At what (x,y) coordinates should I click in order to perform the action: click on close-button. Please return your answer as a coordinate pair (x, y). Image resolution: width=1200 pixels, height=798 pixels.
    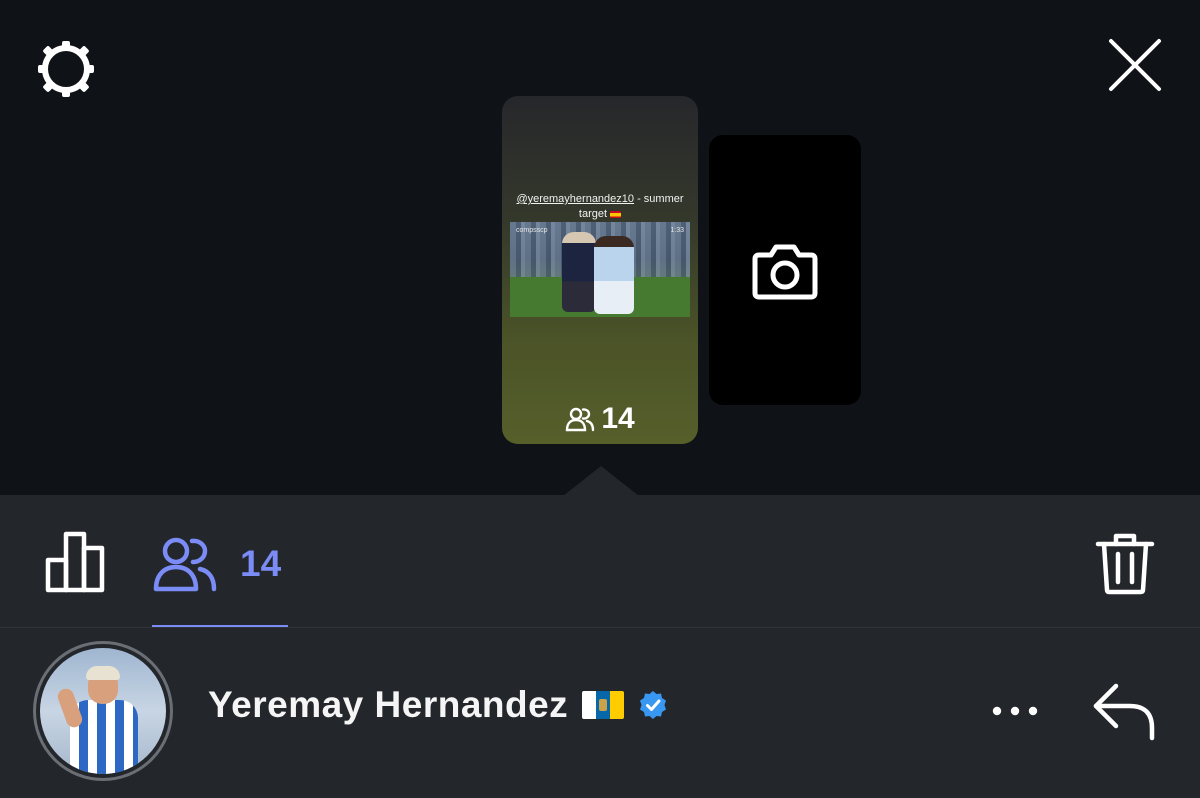
    Looking at the image, I should click on (1135, 65).